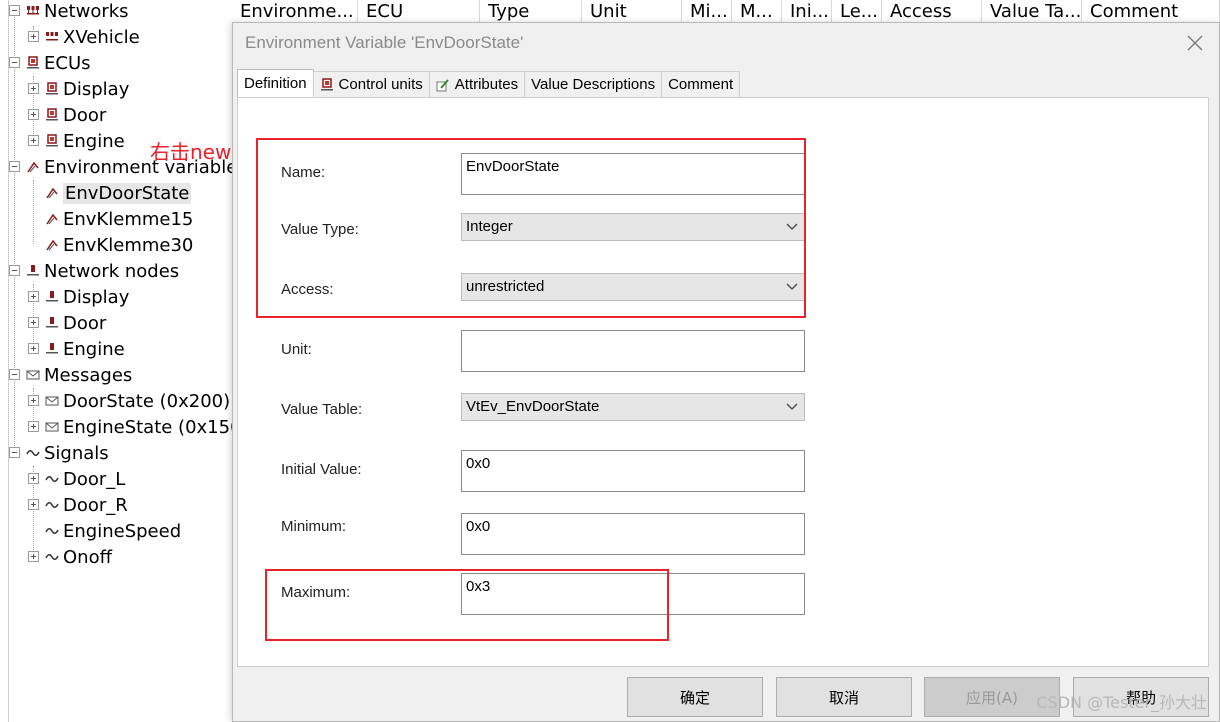 The image size is (1220, 722). I want to click on watermark: CSDN @Tester_孙大壮, so click(1121, 702).